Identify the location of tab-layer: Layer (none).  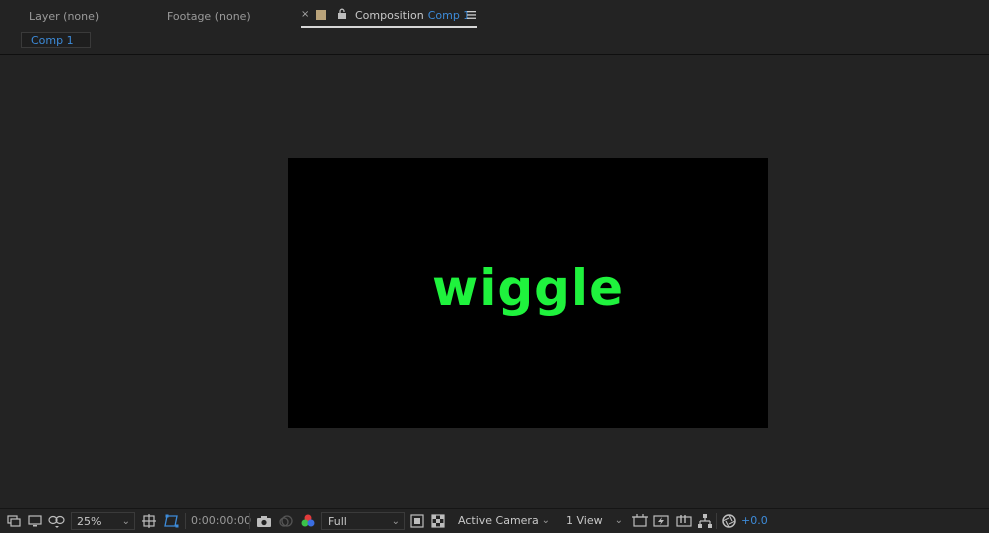
(64, 17).